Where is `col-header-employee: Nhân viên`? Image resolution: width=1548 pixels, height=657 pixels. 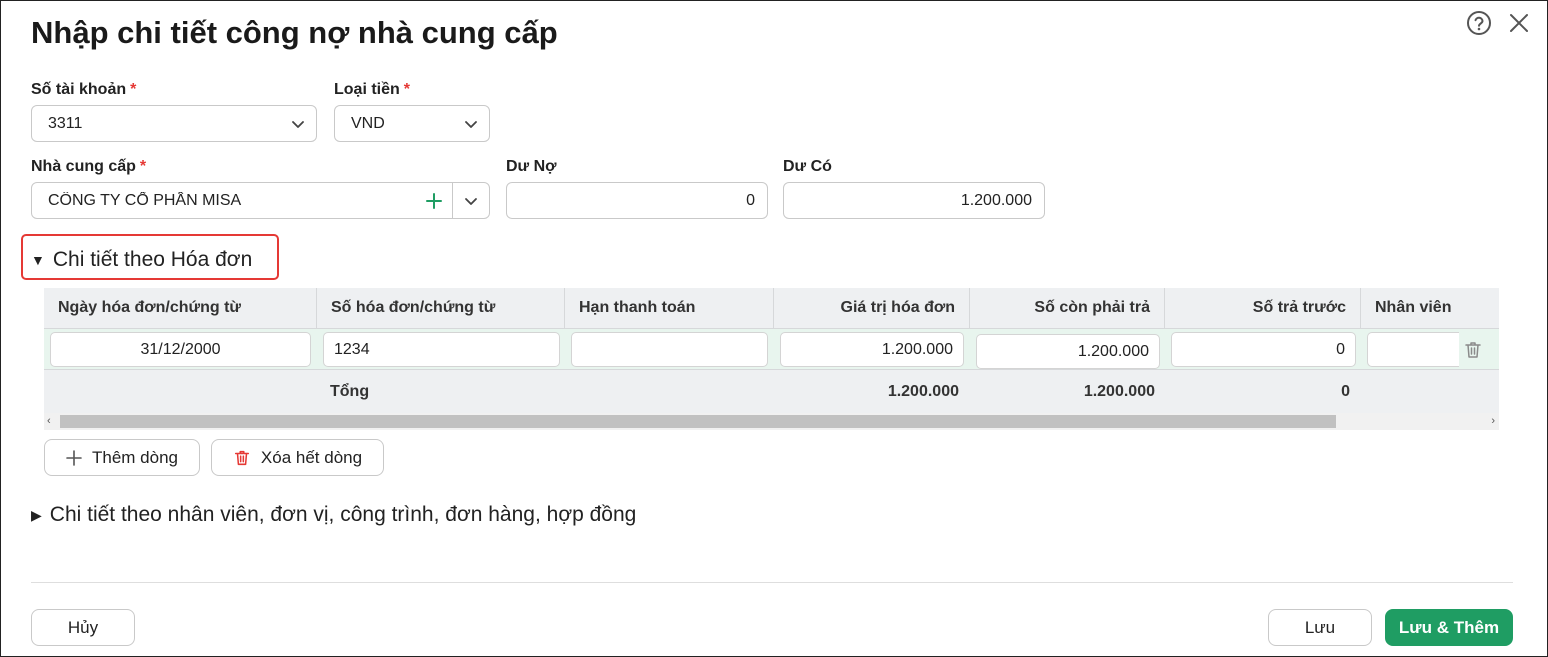 col-header-employee: Nhân viên is located at coordinates (1413, 307).